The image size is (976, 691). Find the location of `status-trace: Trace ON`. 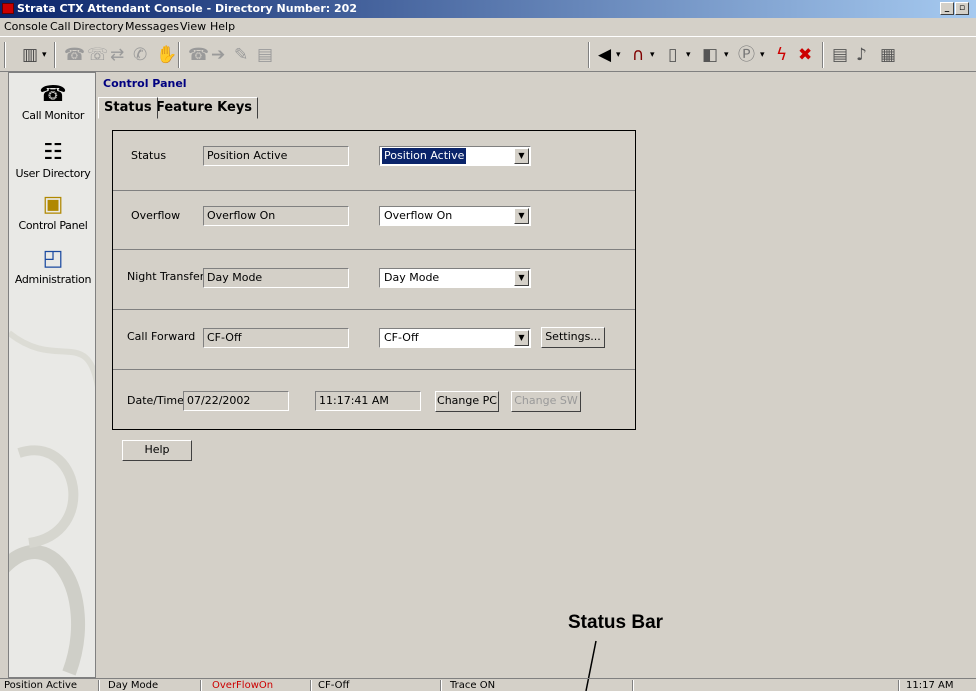

status-trace: Trace ON is located at coordinates (473, 685).